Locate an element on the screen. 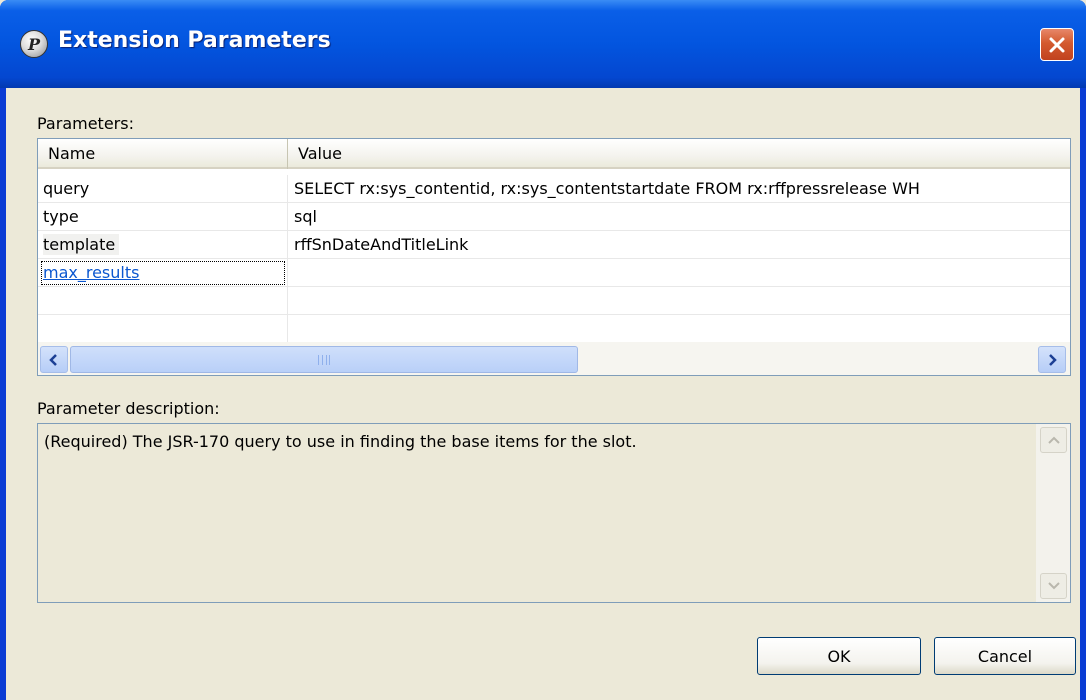  close-button is located at coordinates (1057, 44).